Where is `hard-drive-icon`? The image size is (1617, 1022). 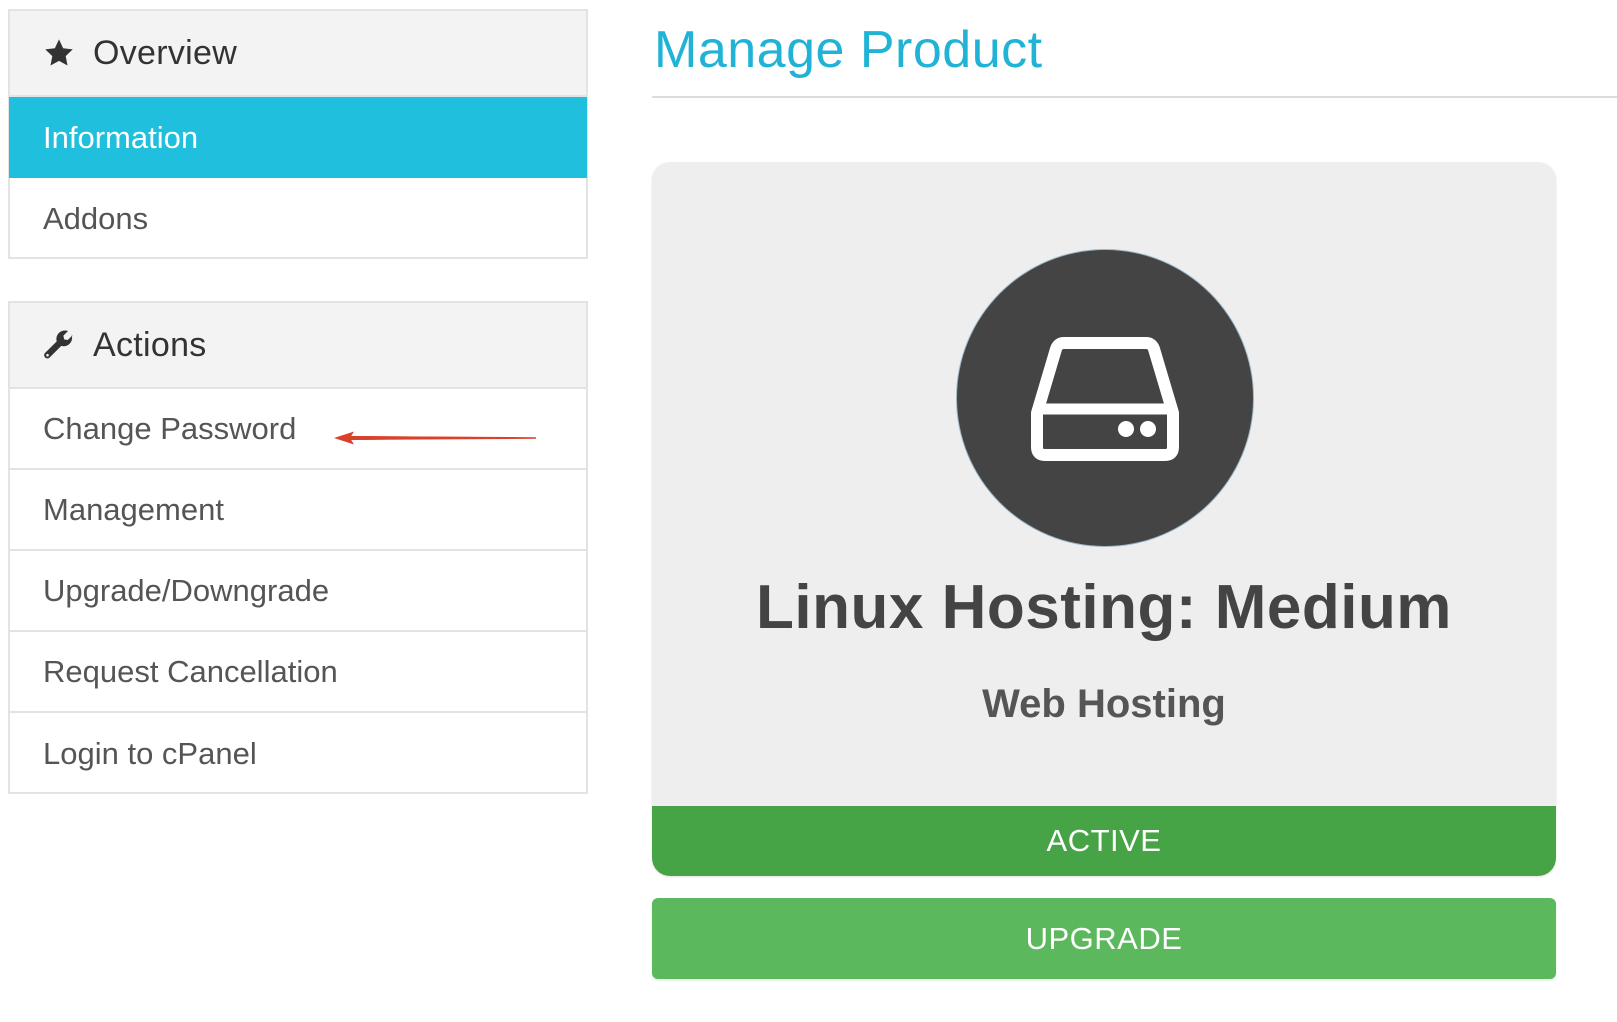 hard-drive-icon is located at coordinates (1105, 398).